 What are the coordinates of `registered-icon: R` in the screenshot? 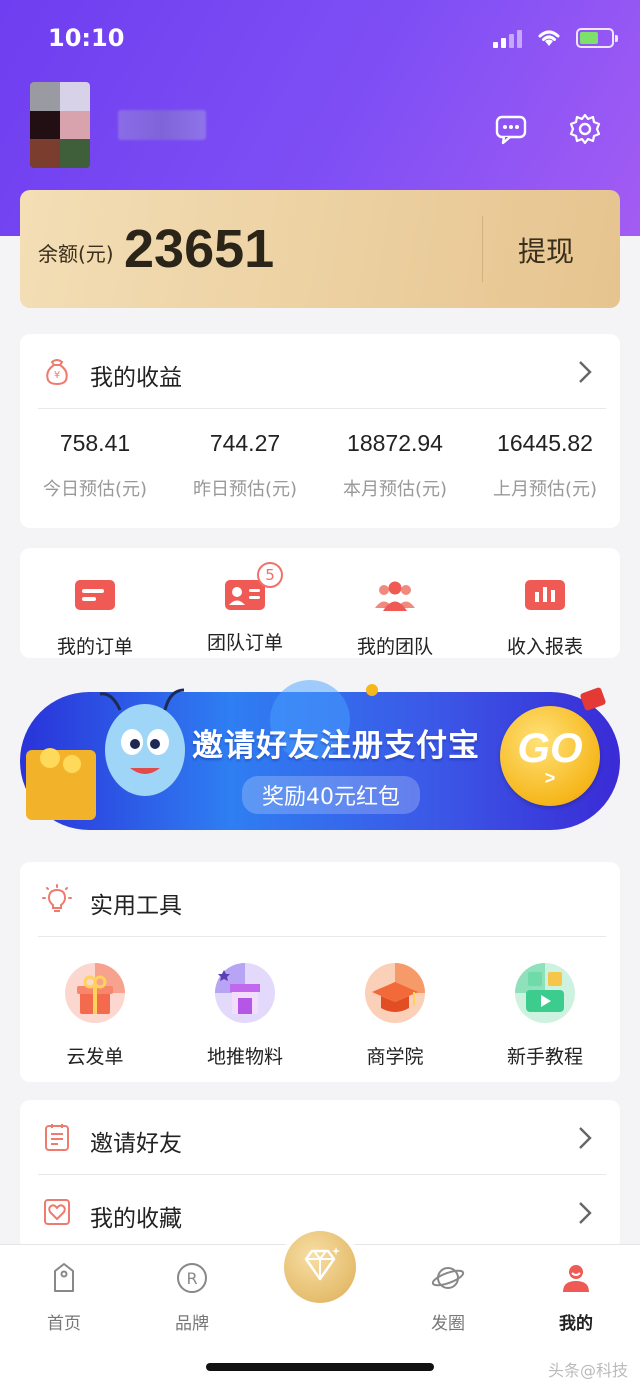 It's located at (192, 1278).